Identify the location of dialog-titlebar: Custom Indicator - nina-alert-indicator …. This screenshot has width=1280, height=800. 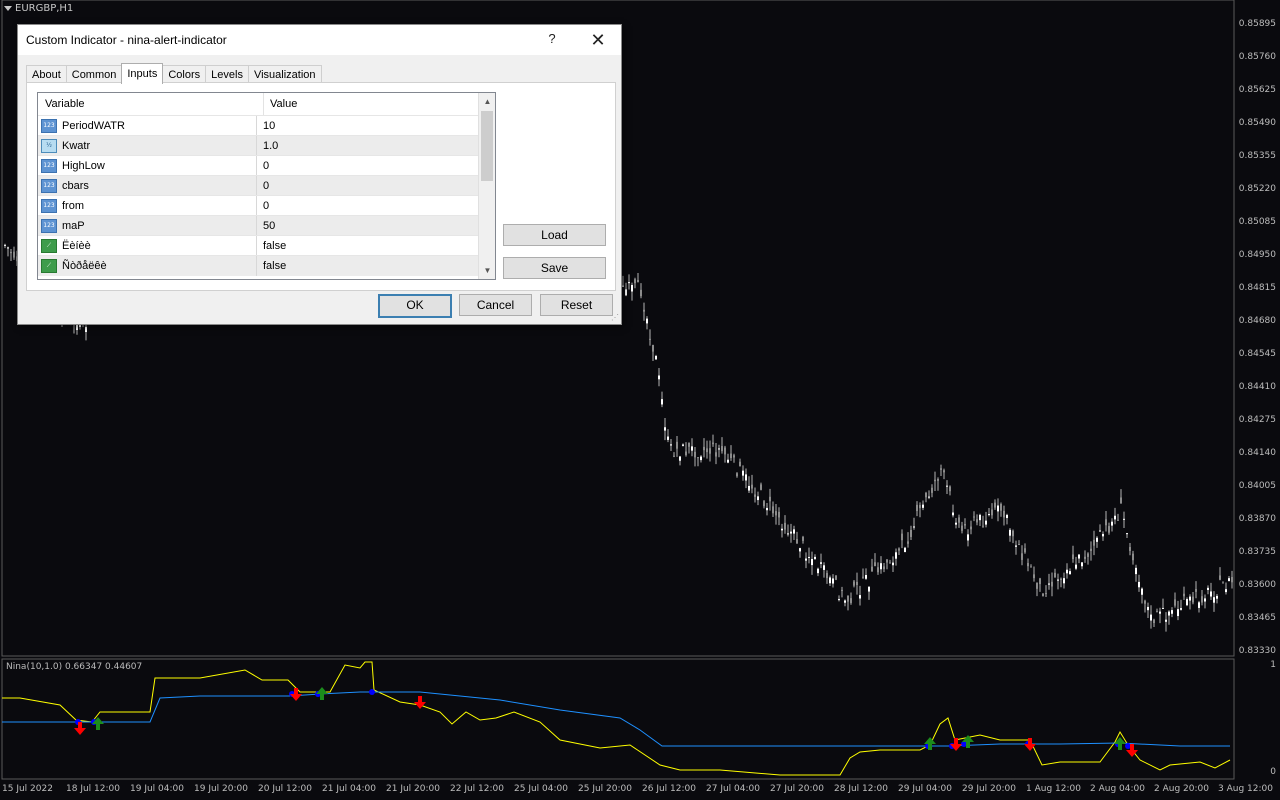
(319, 40).